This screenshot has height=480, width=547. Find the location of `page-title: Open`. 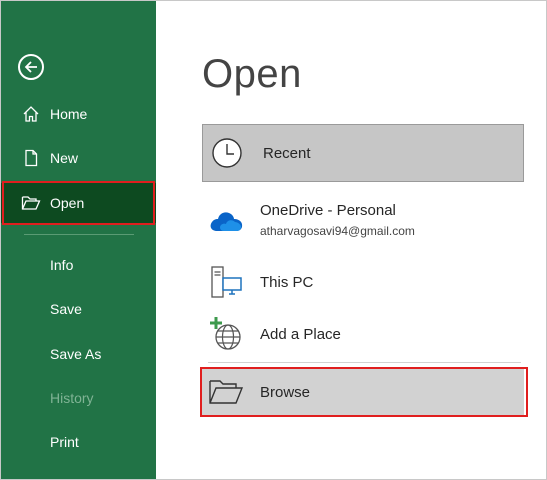

page-title: Open is located at coordinates (252, 74).